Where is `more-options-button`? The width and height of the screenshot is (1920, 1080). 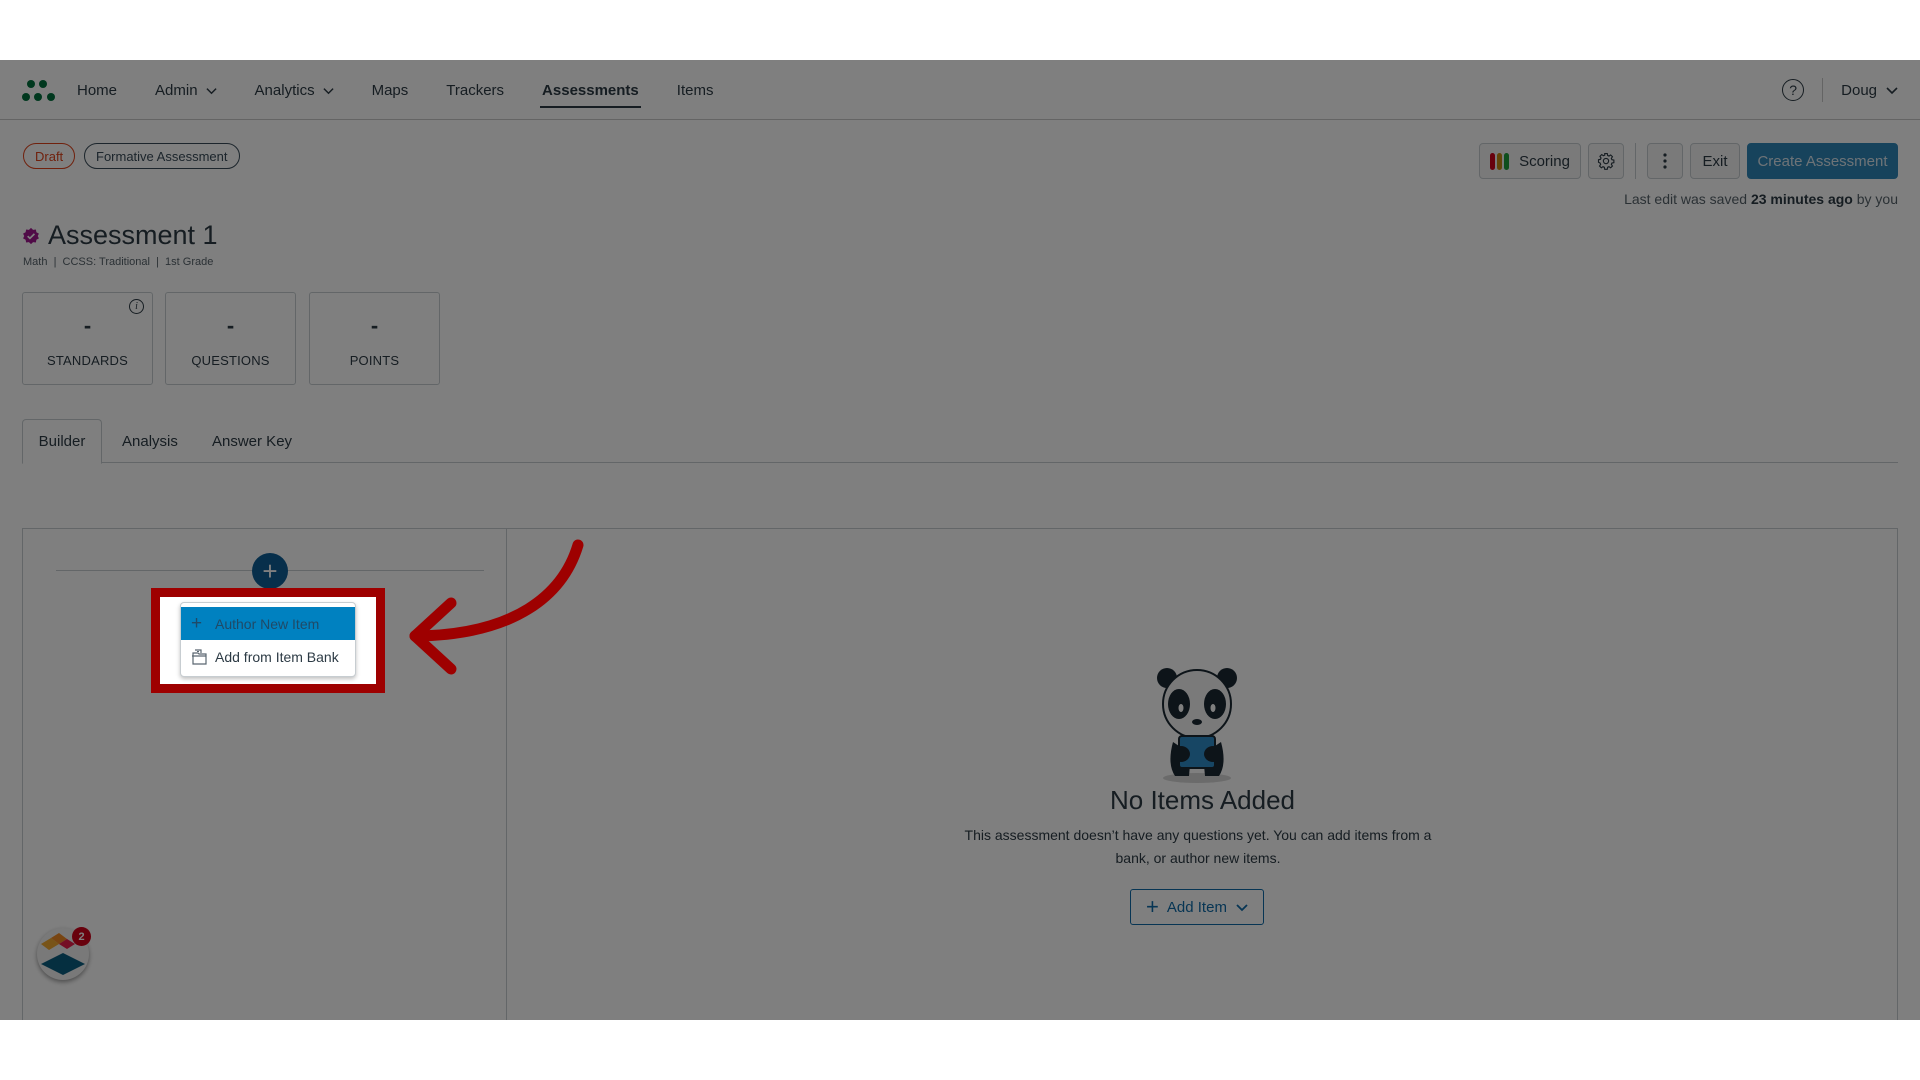 more-options-button is located at coordinates (1665, 161).